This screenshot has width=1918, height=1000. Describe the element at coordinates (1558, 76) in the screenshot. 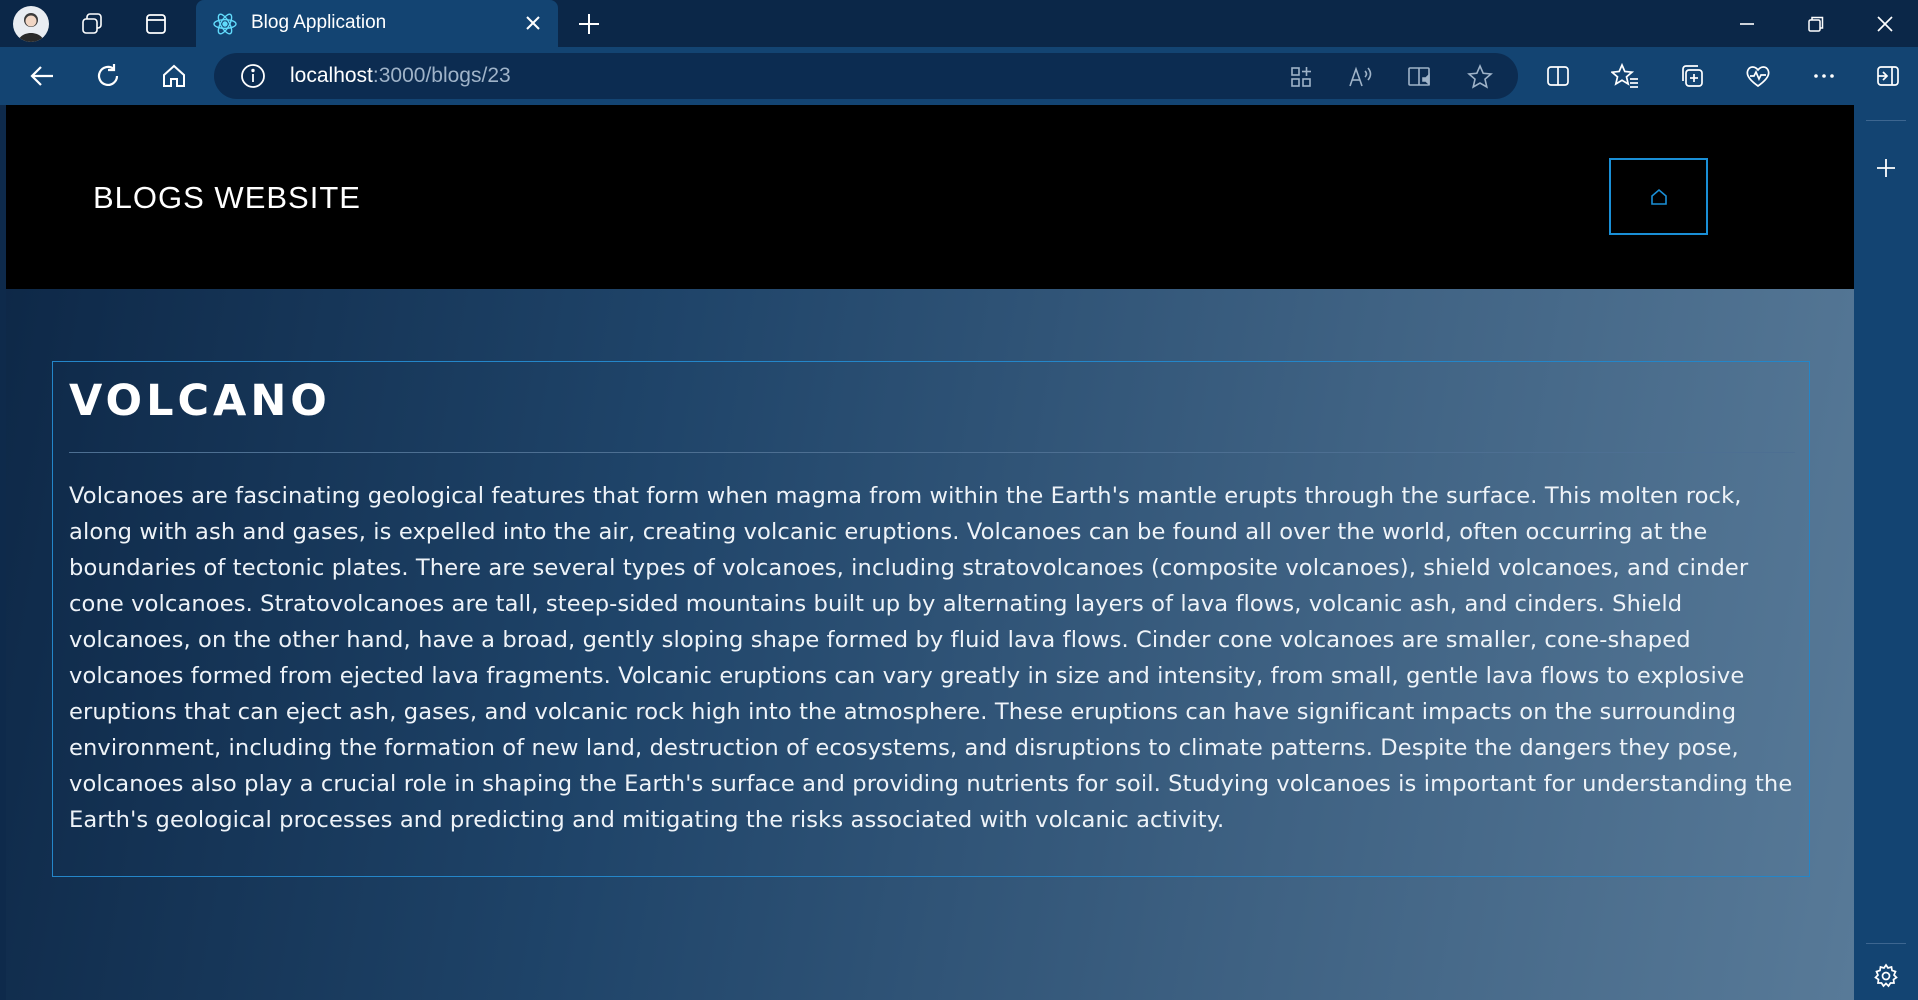

I see `split-screen-icon` at that location.